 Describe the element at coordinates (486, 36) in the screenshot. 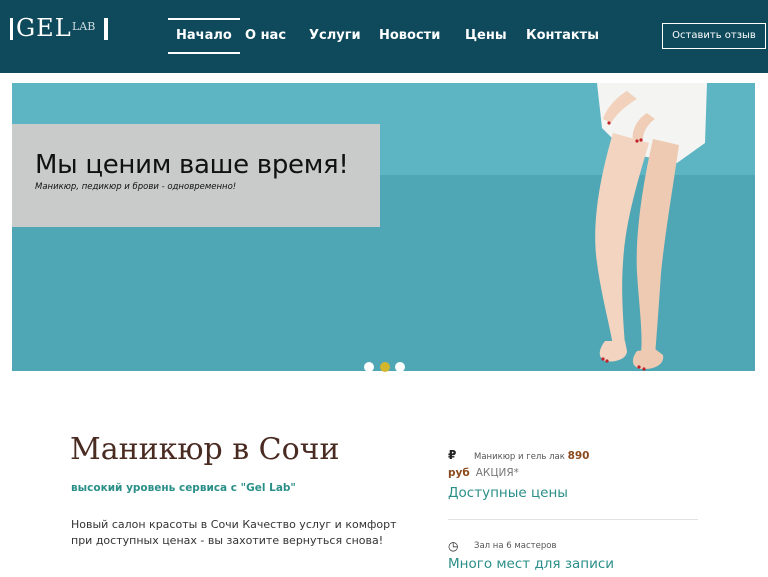

I see `nav-item-prices: Цены` at that location.